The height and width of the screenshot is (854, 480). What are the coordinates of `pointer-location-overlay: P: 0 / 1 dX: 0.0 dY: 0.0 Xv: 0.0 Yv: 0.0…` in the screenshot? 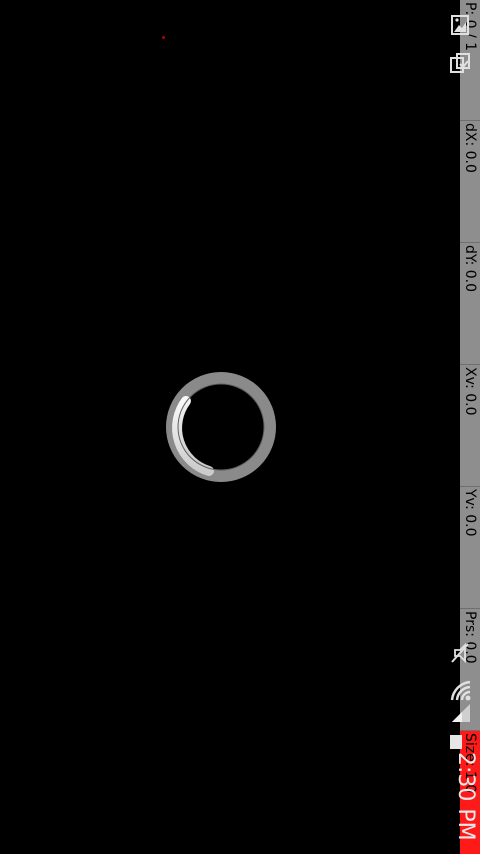 It's located at (470, 427).